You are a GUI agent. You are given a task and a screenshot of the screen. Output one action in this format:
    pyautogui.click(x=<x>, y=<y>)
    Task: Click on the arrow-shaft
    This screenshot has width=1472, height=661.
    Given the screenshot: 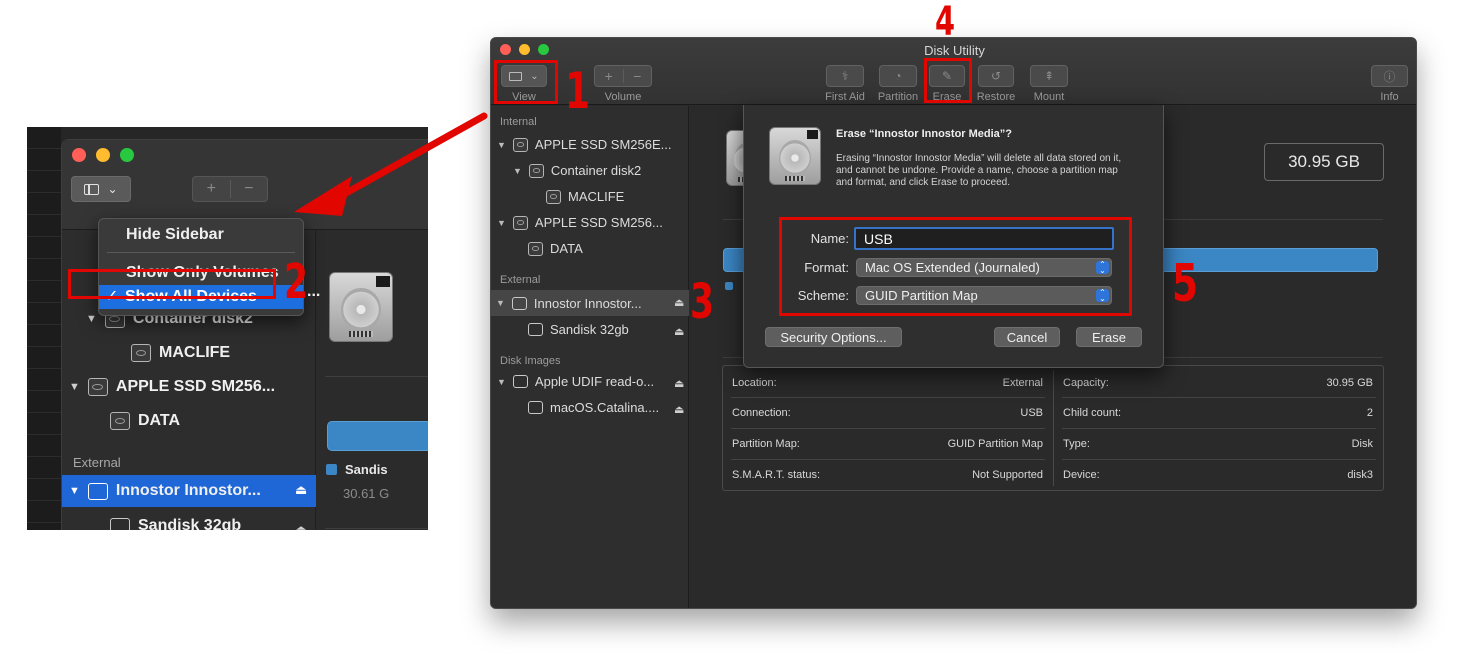 What is the action you would take?
    pyautogui.click(x=407, y=159)
    